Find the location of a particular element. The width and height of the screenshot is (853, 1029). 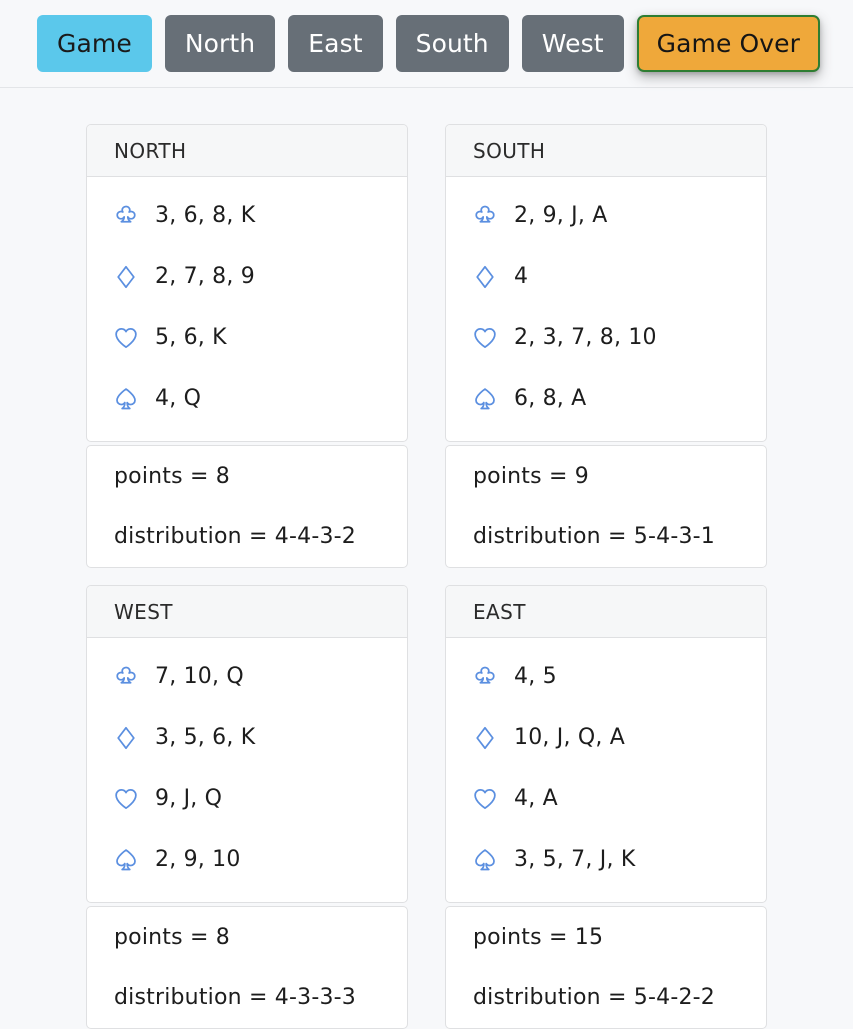

stats-card: points = 8 distribution = 4-3-3-3 is located at coordinates (247, 967).